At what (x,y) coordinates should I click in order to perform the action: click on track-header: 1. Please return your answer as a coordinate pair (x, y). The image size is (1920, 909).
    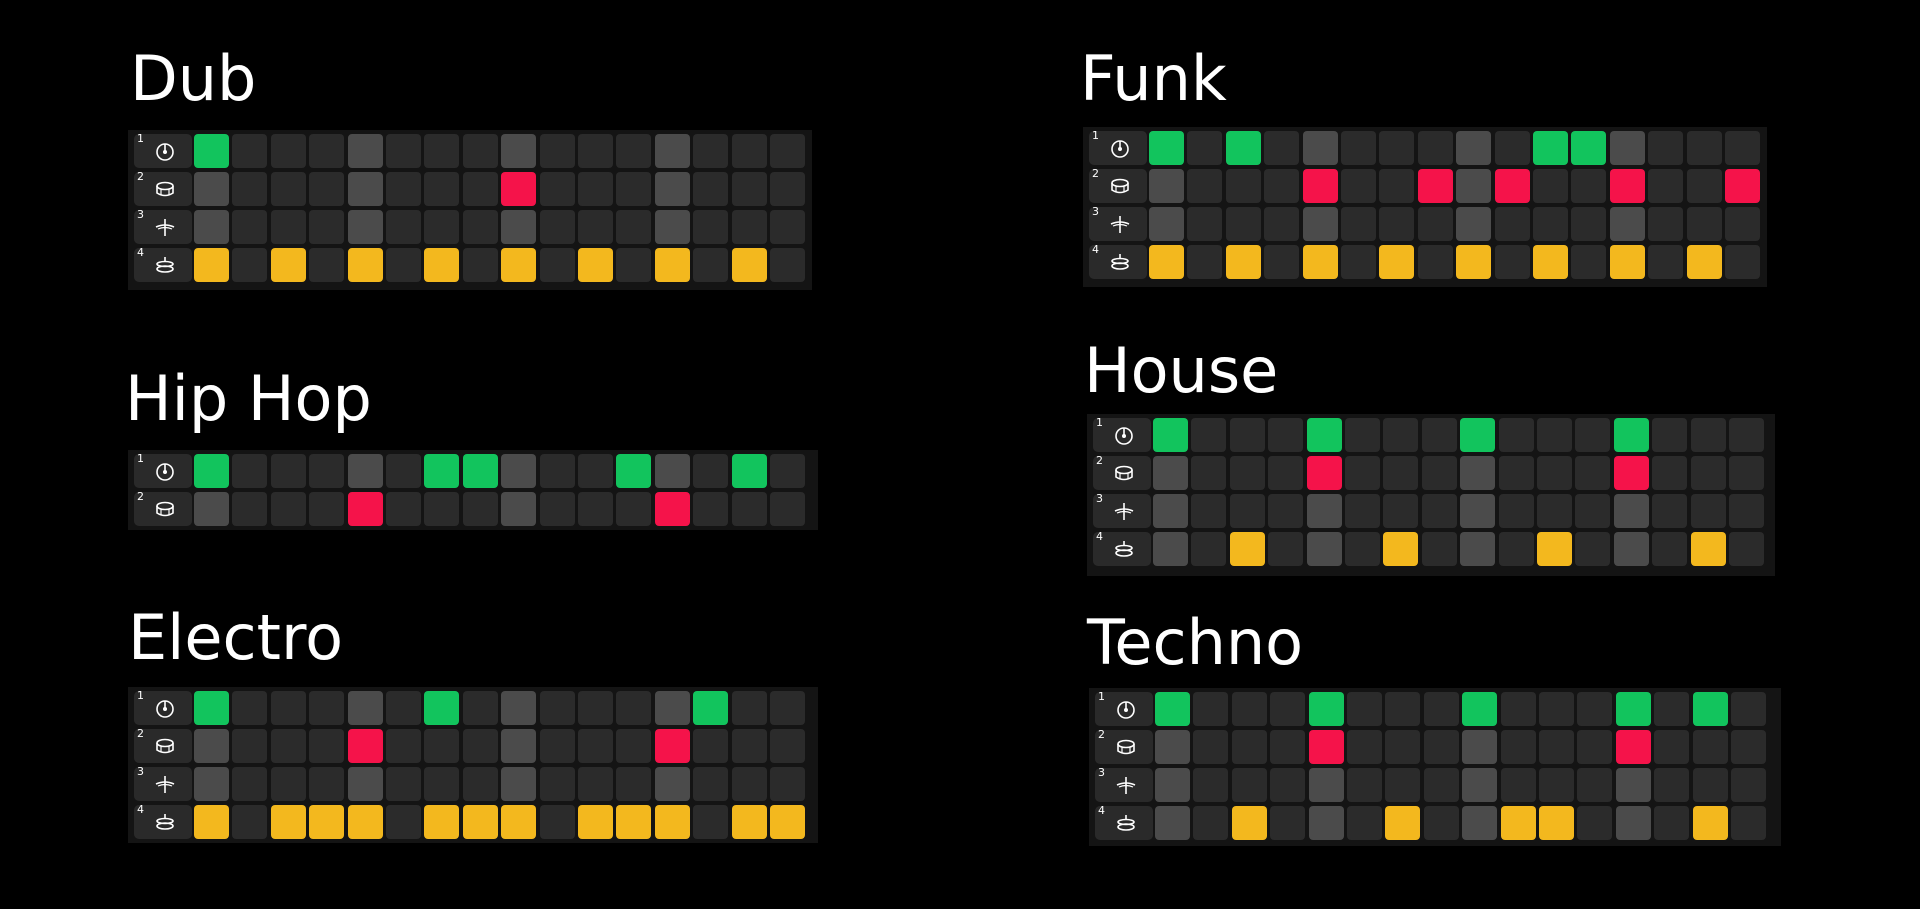
    Looking at the image, I should click on (163, 150).